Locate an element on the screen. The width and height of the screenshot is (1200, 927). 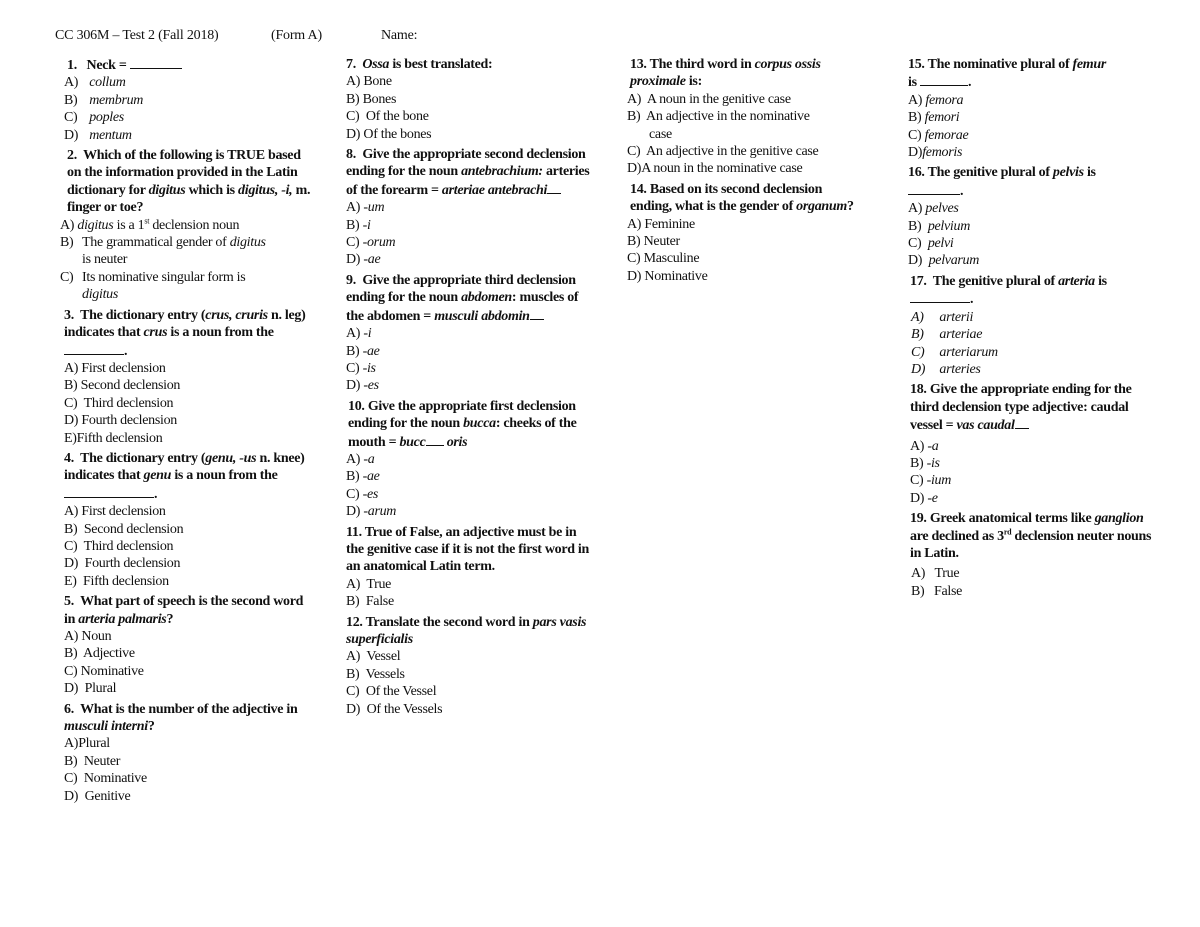
option: C) Its nominative singular form is digitus is located at coordinates (187, 286).